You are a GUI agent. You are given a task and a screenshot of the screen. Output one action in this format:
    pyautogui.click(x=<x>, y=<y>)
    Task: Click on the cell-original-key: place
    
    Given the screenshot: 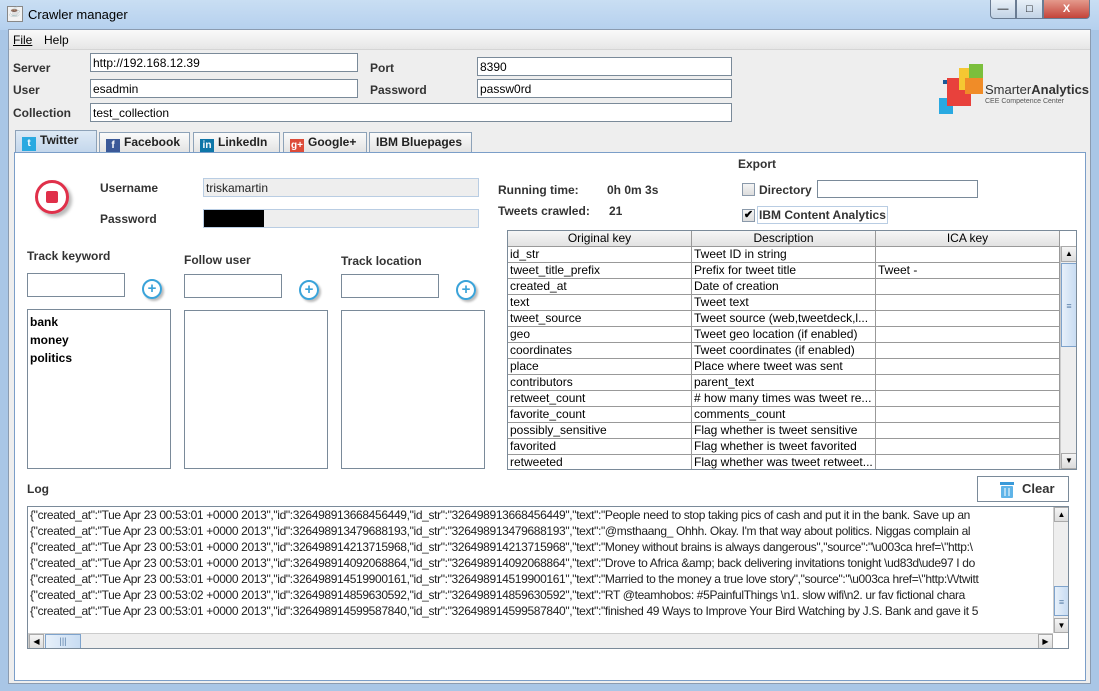 What is the action you would take?
    pyautogui.click(x=600, y=367)
    